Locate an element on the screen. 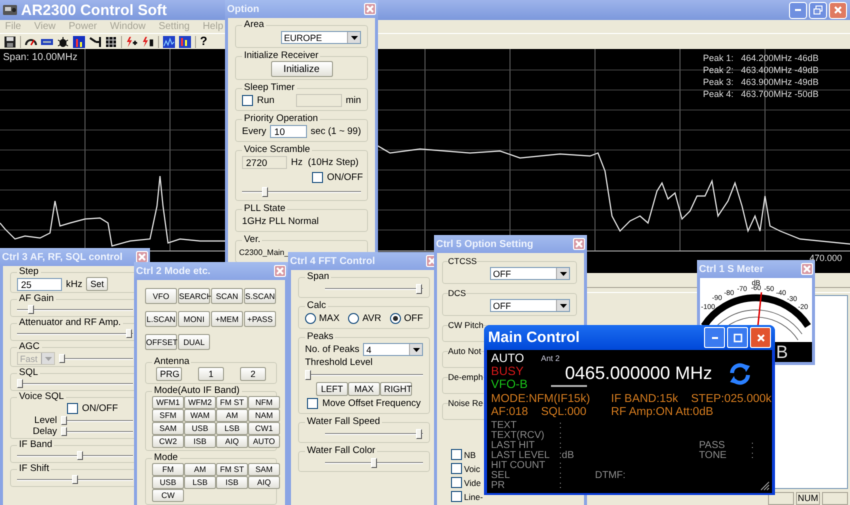 Image resolution: width=850 pixels, height=505 pixels. function-button: S.SCAN is located at coordinates (260, 296).